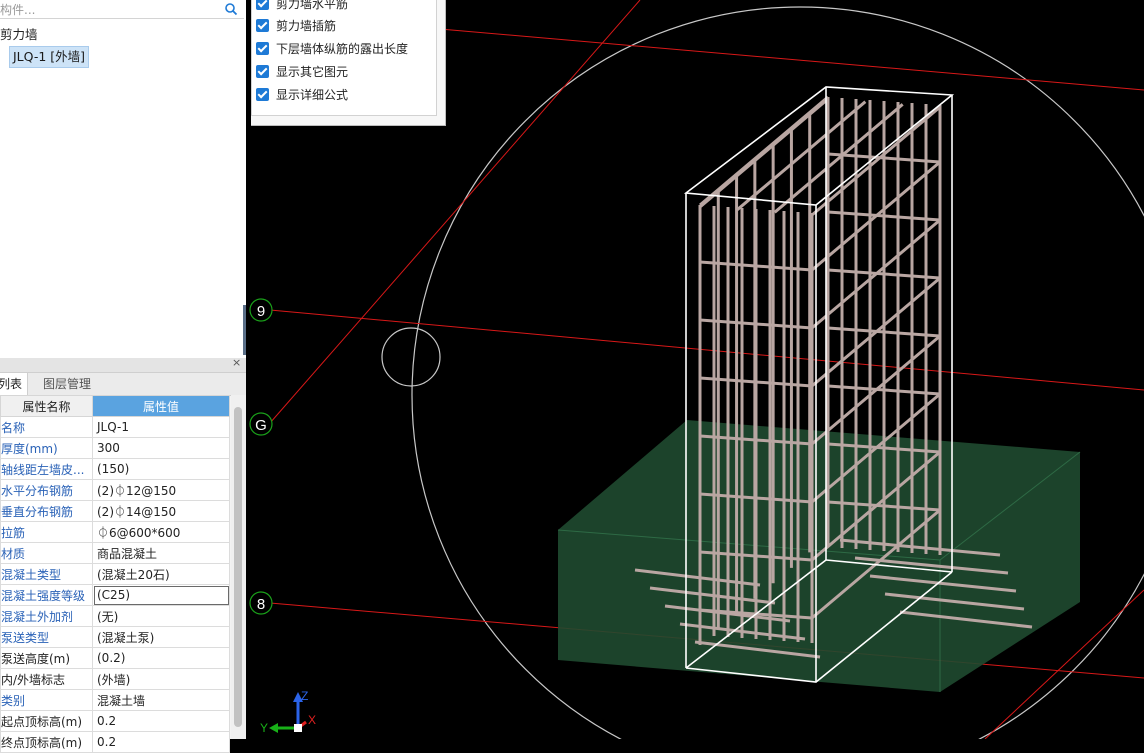 The image size is (1144, 753). Describe the element at coordinates (161, 574) in the screenshot. I see `property-value: (混凝土20石)` at that location.